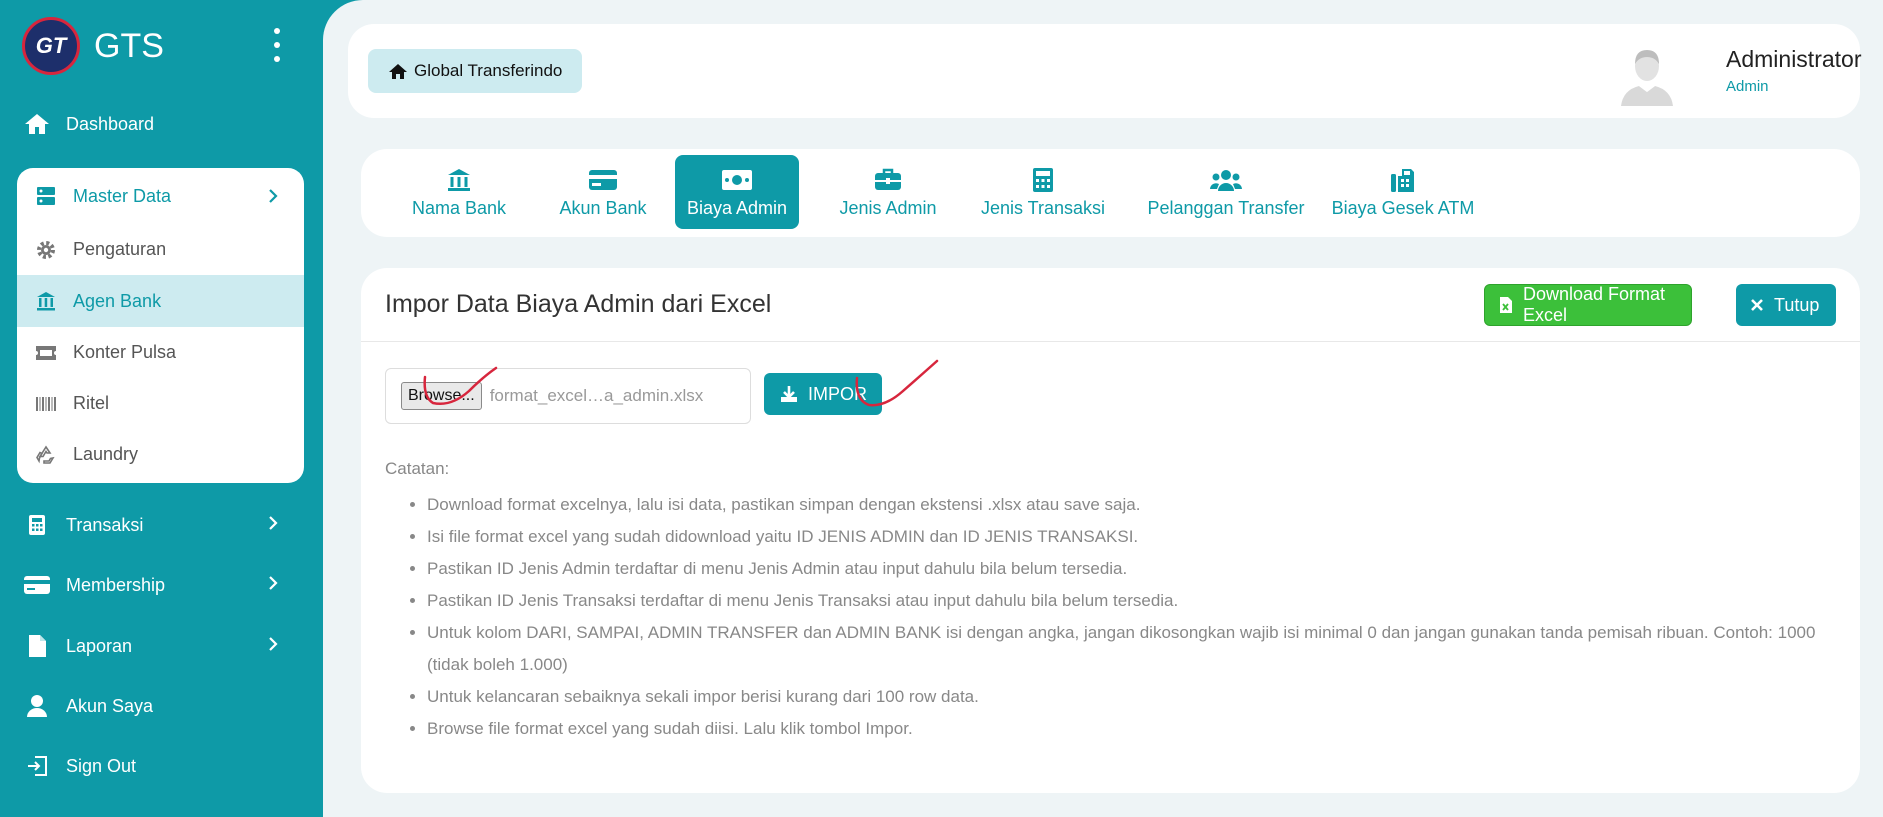 This screenshot has height=817, width=1883. What do you see at coordinates (160, 454) in the screenshot?
I see `sidebar-item-laundry: Laundry` at bounding box center [160, 454].